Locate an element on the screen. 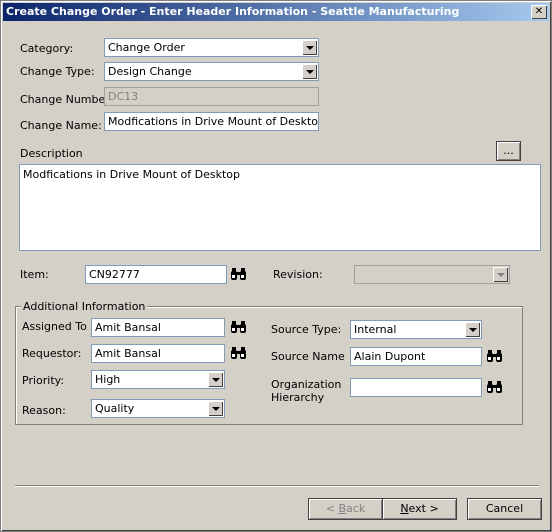 Image resolution: width=552 pixels, height=532 pixels. next-accelerator: N is located at coordinates (404, 508).